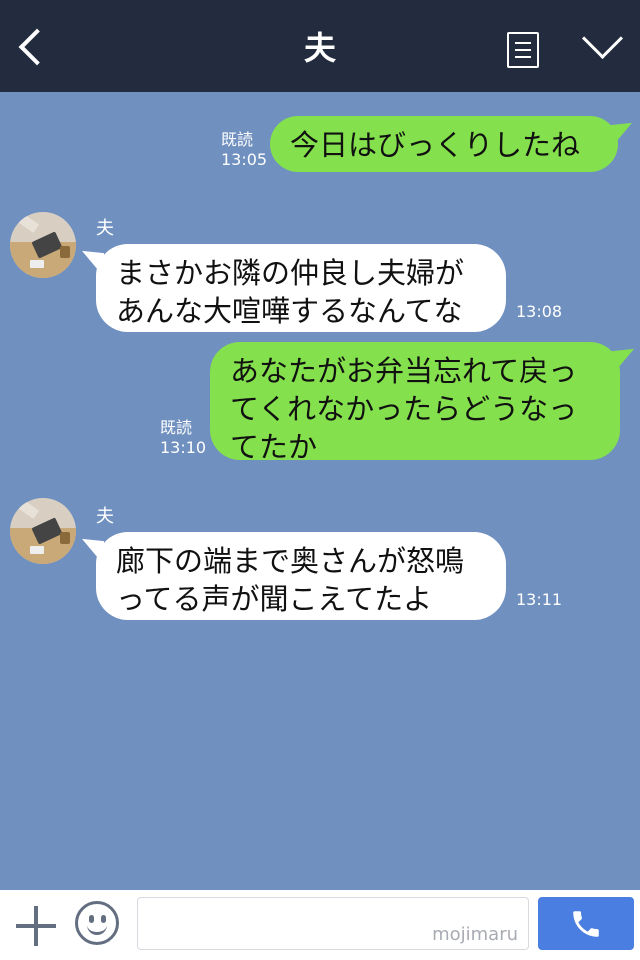  I want to click on message-bubble-them: 廊下の端まで奥さんが怒鳴 ってる声が聞こえてたよ, so click(301, 576).